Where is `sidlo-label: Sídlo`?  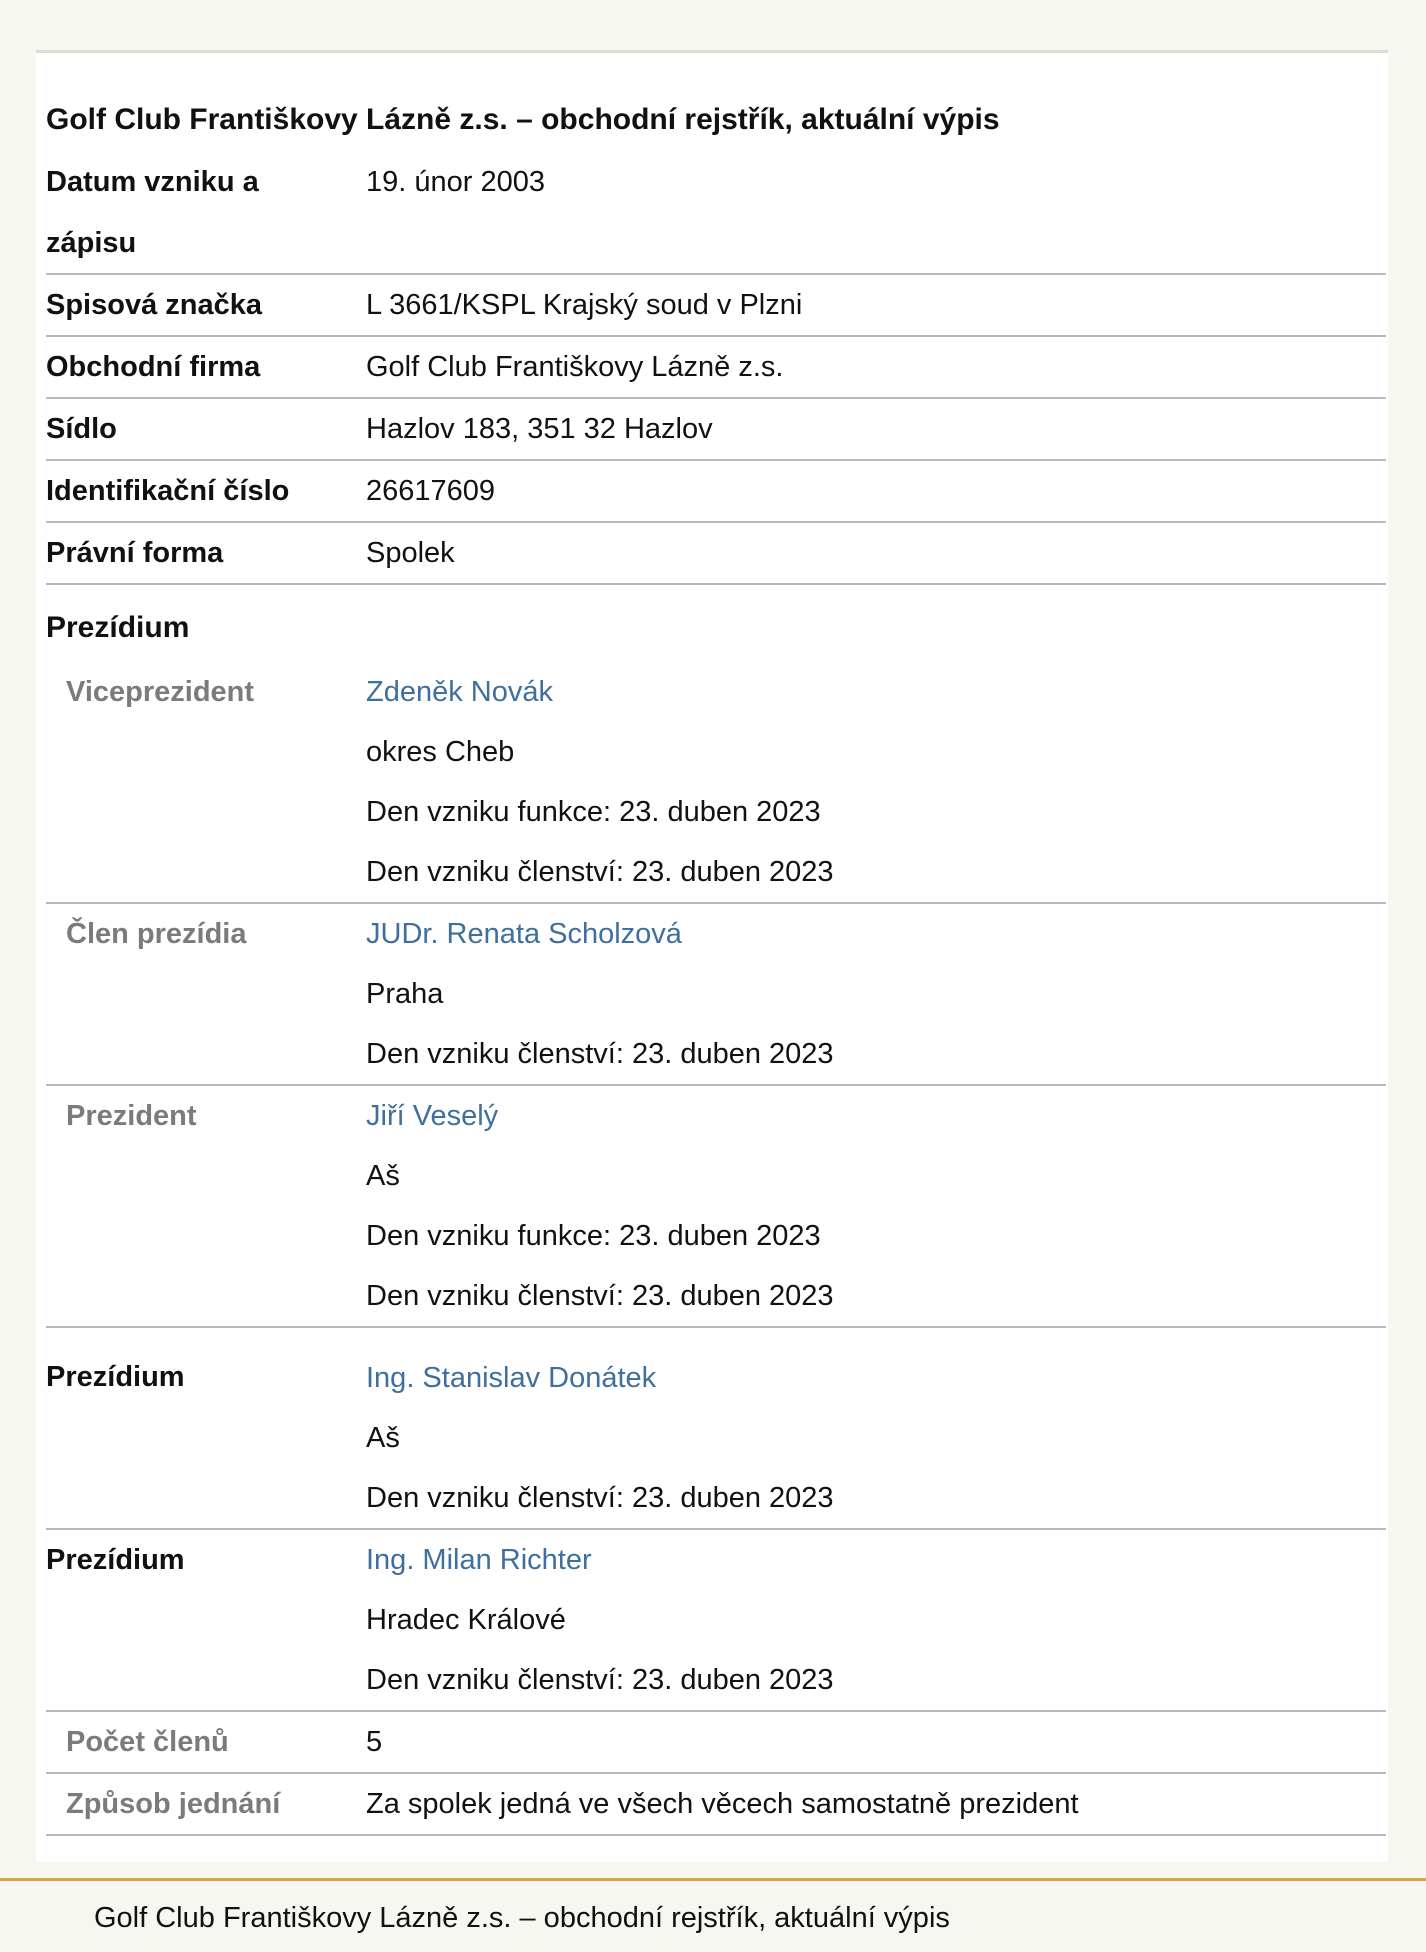
sidlo-label: Sídlo is located at coordinates (81, 429).